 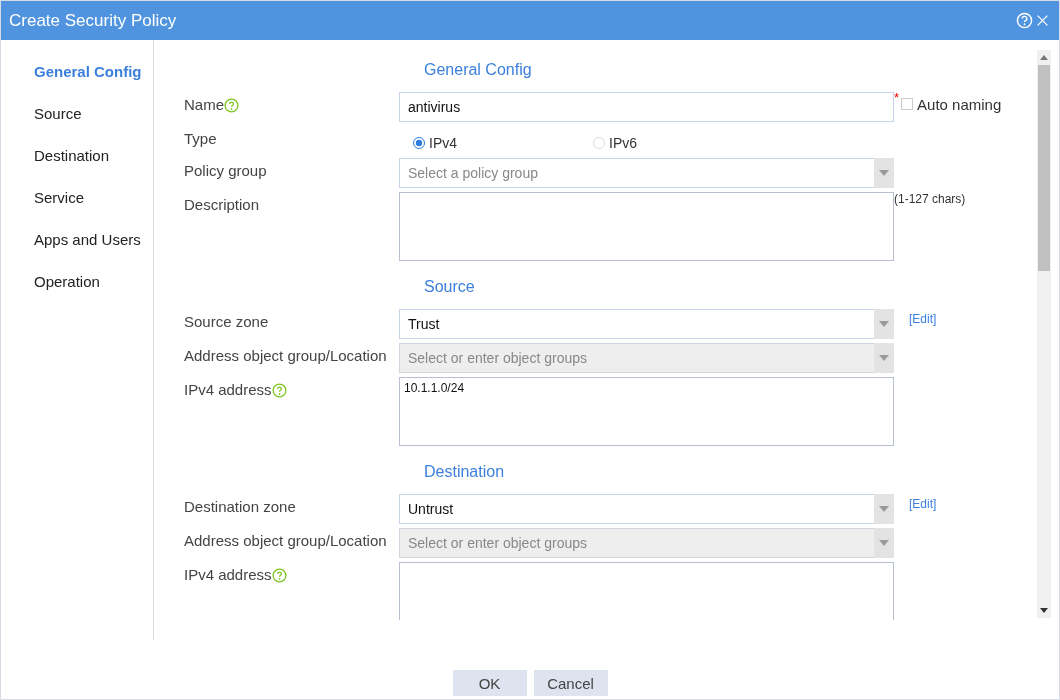 I want to click on window-title: Create Security Policy, so click(x=93, y=20).